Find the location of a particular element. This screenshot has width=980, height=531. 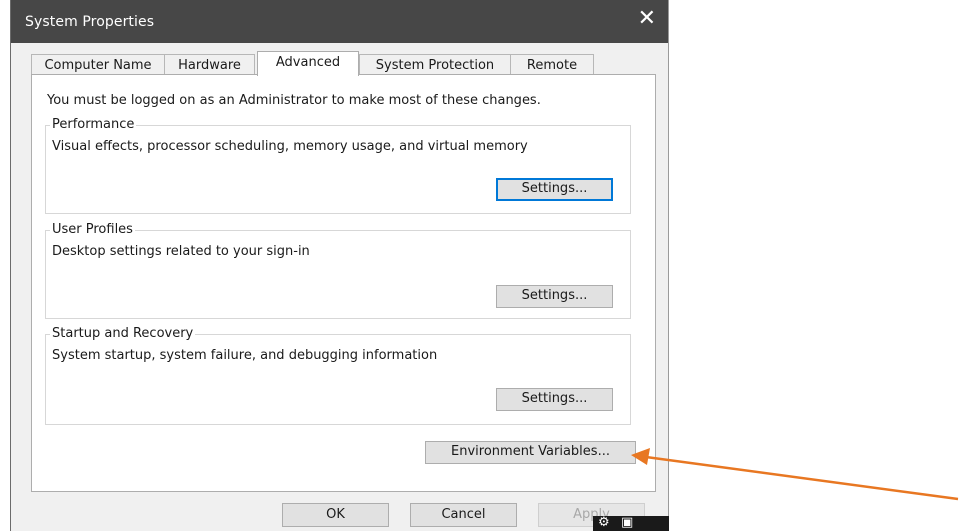

arrow-shaft is located at coordinates (802, 478).